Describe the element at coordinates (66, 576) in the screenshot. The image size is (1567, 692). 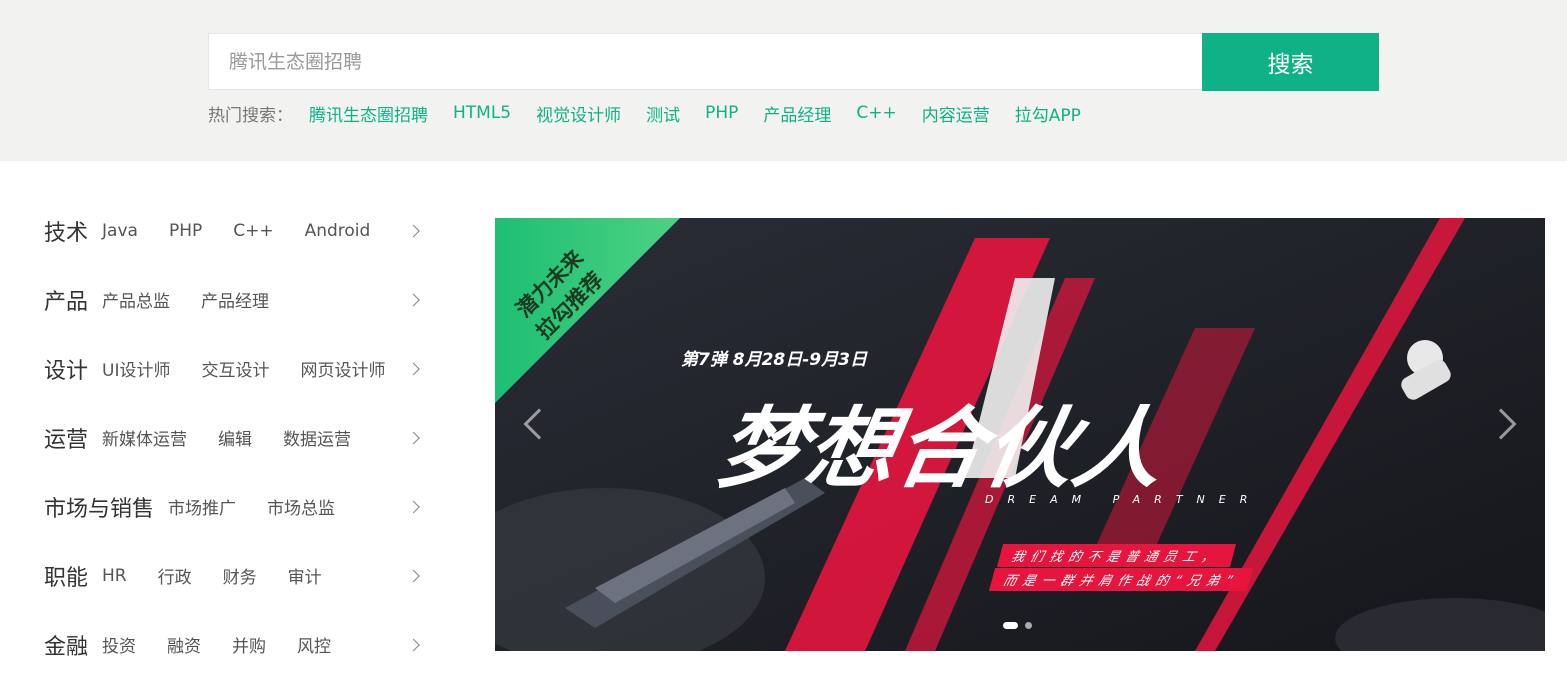
I see `category-title: 职能` at that location.